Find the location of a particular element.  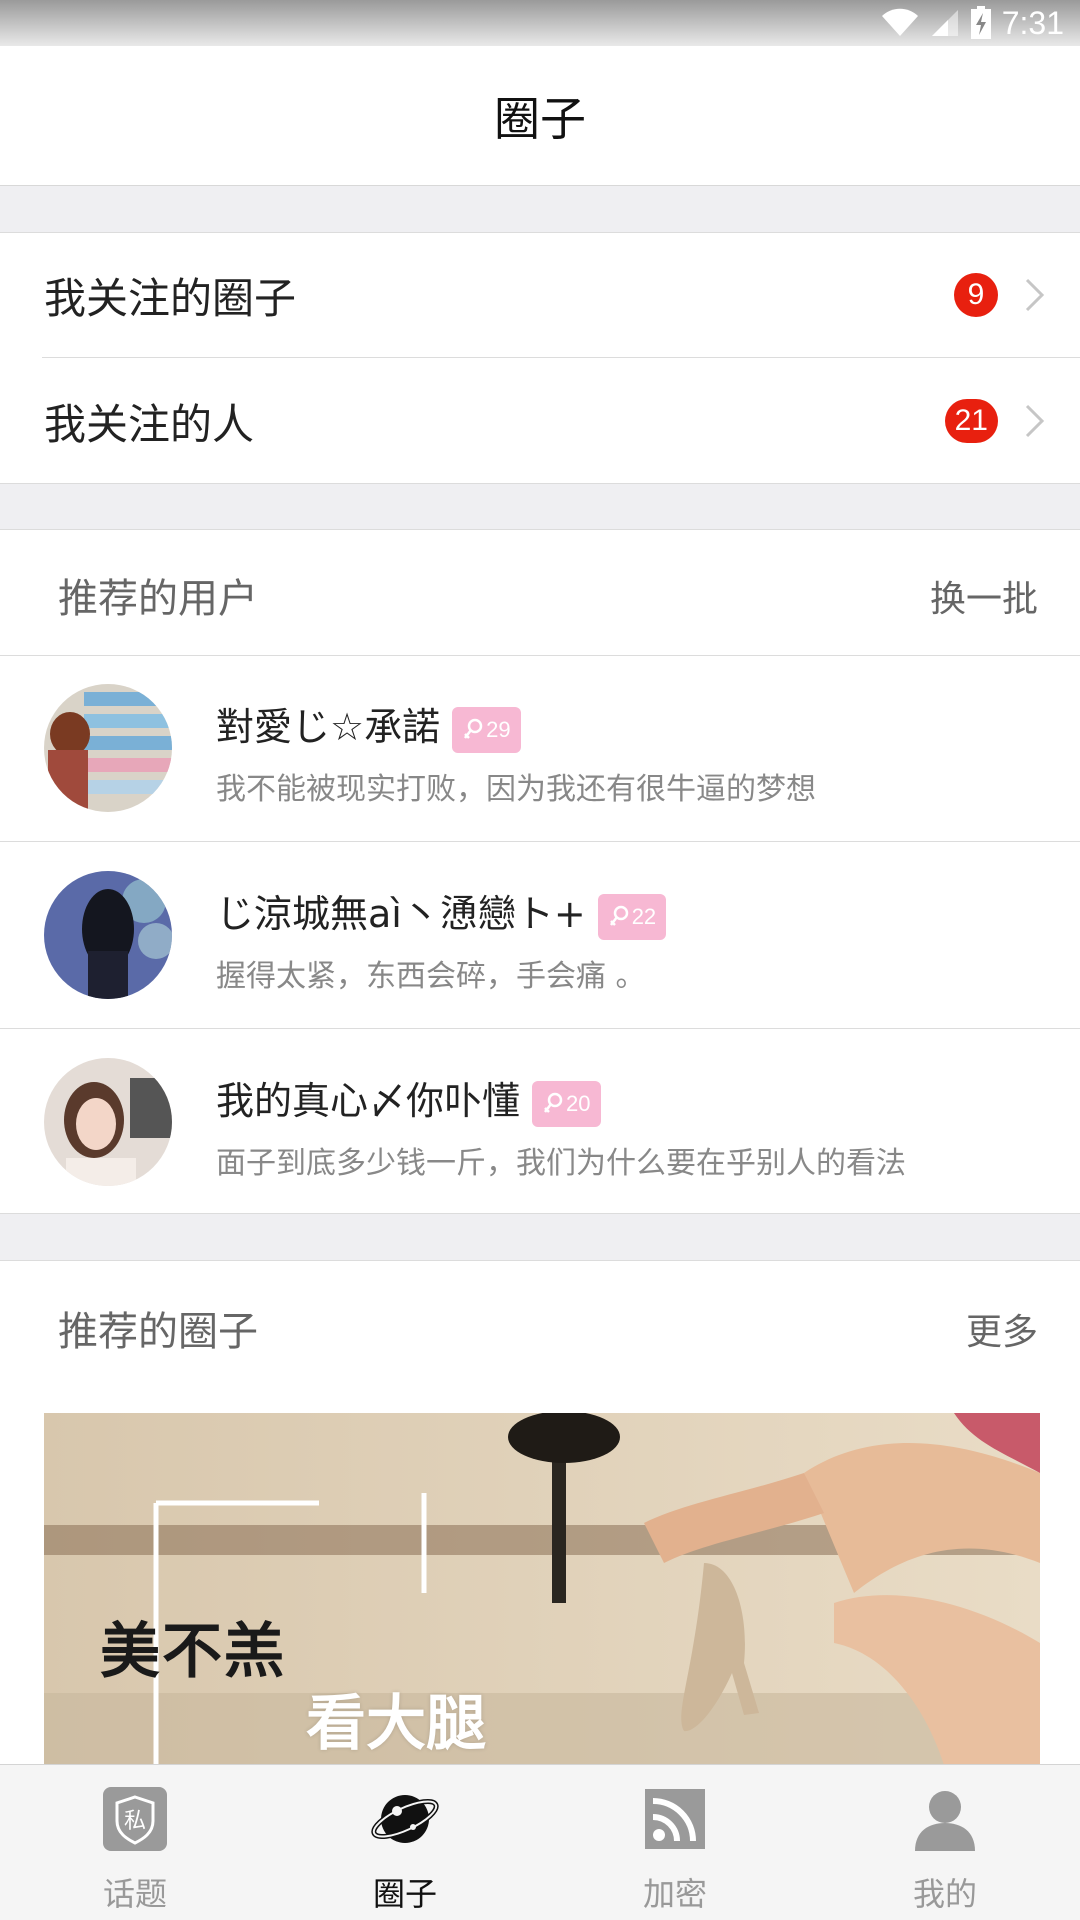

banner-caption-primary: 美不羔 is located at coordinates (193, 1652).